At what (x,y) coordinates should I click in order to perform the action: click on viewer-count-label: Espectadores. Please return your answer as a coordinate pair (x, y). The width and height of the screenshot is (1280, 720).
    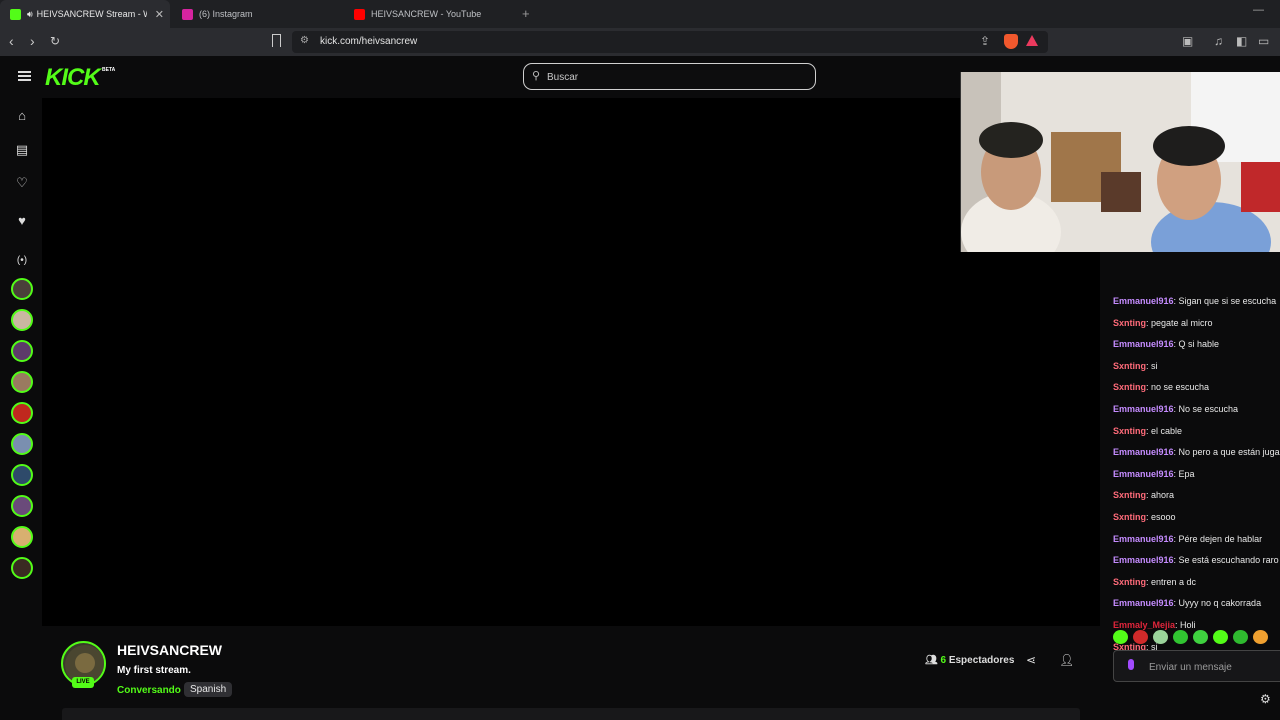
    Looking at the image, I should click on (981, 660).